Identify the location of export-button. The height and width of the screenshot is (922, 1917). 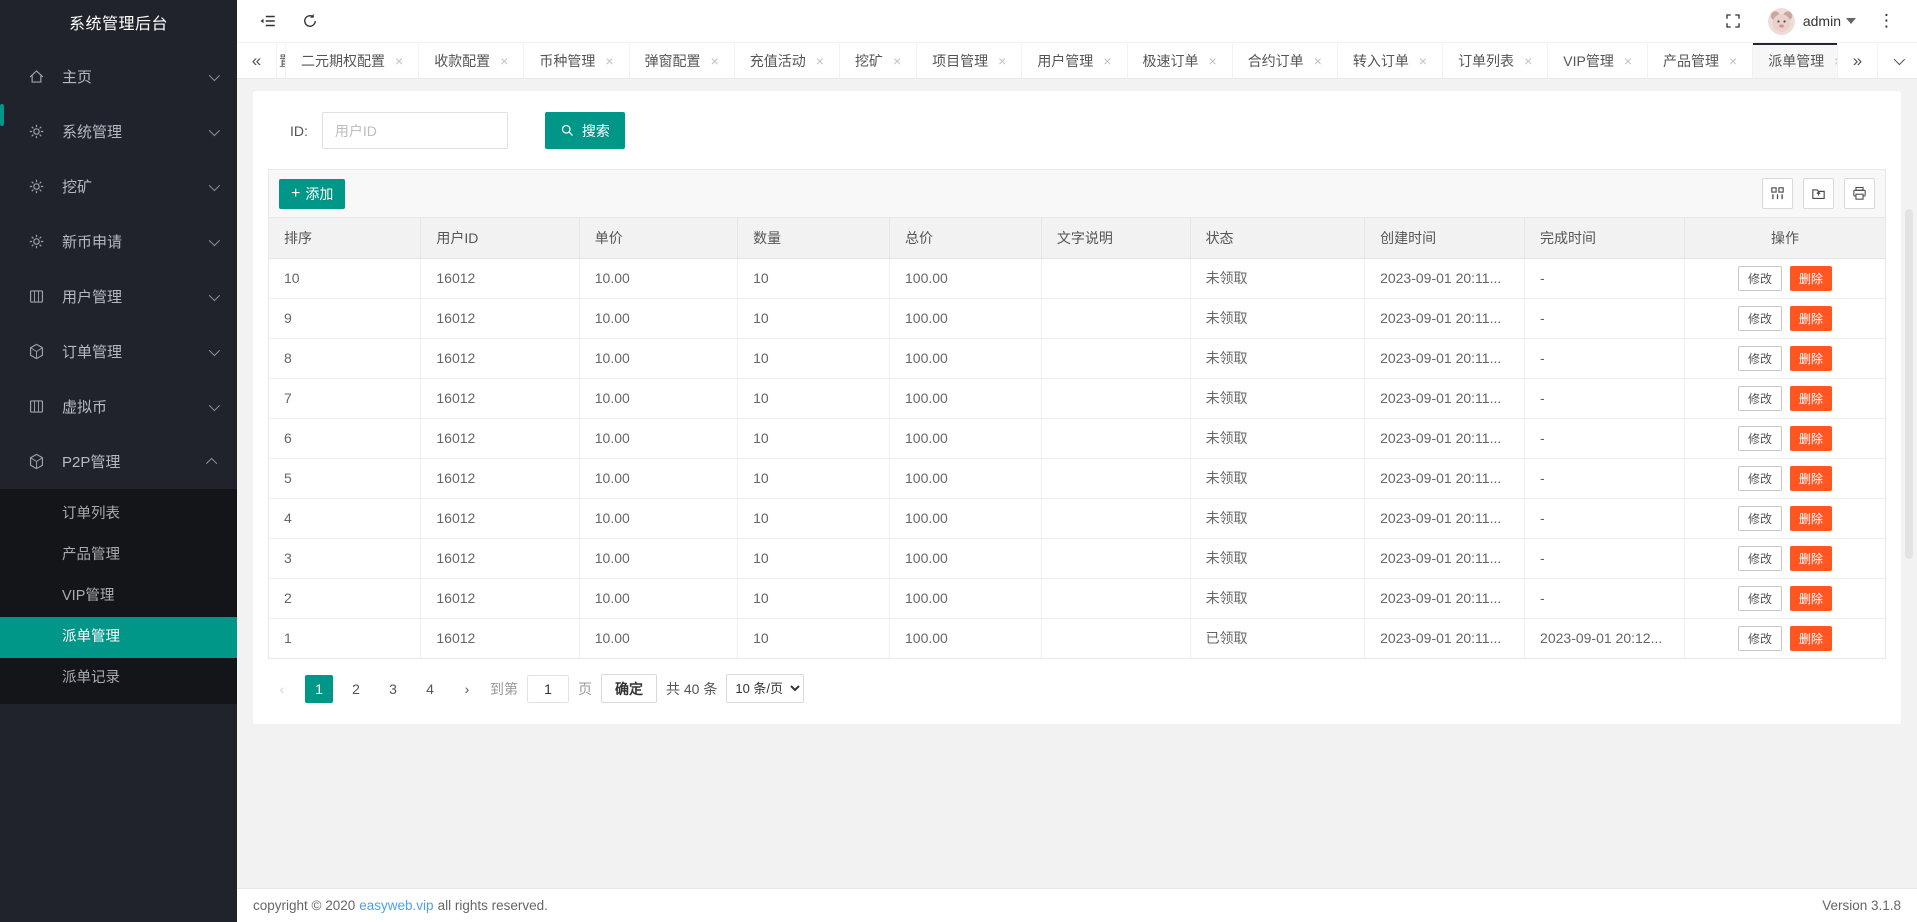
(1818, 193).